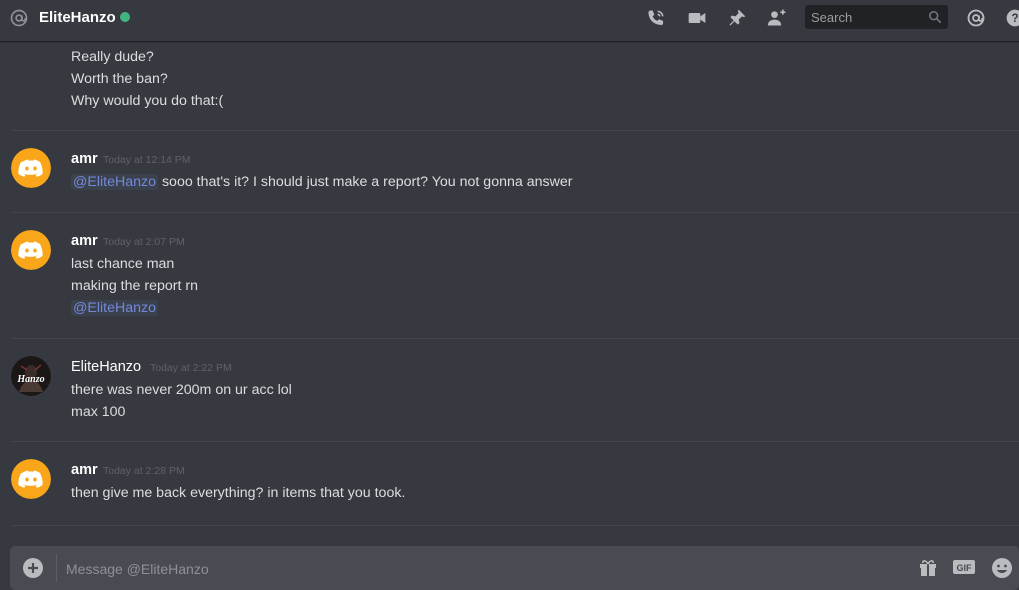 This screenshot has width=1019, height=590. Describe the element at coordinates (777, 18) in the screenshot. I see `add-friend-icon` at that location.